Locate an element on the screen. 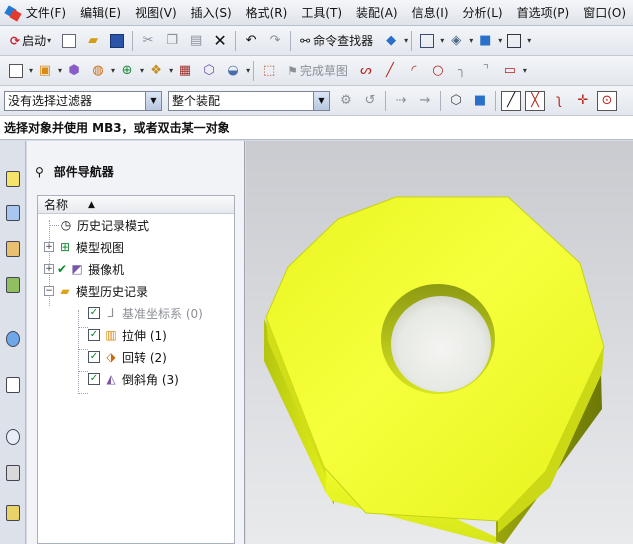  tree-item-datum-csys: ✓ ⅃ 基准坐标系 (0) is located at coordinates (145, 313).